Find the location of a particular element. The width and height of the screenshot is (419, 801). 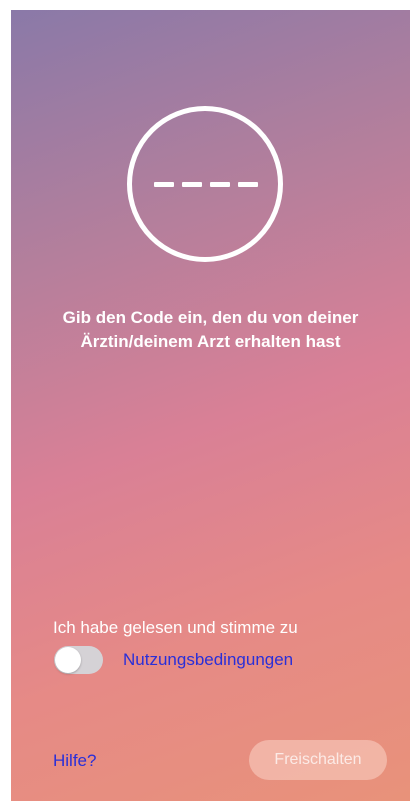

code-entry-field is located at coordinates (205, 184).